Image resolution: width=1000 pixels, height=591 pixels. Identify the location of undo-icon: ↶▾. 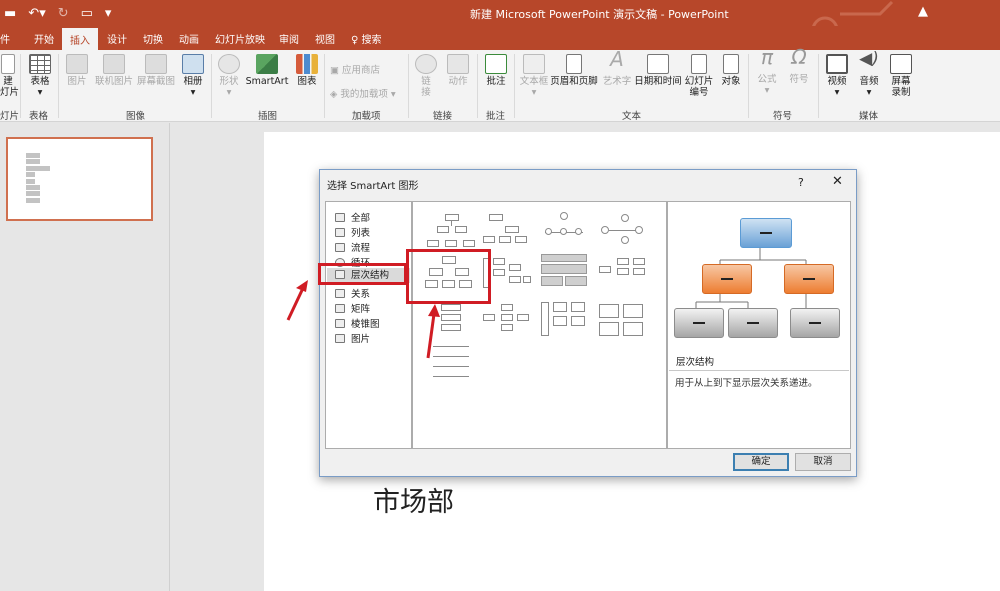
(36, 13).